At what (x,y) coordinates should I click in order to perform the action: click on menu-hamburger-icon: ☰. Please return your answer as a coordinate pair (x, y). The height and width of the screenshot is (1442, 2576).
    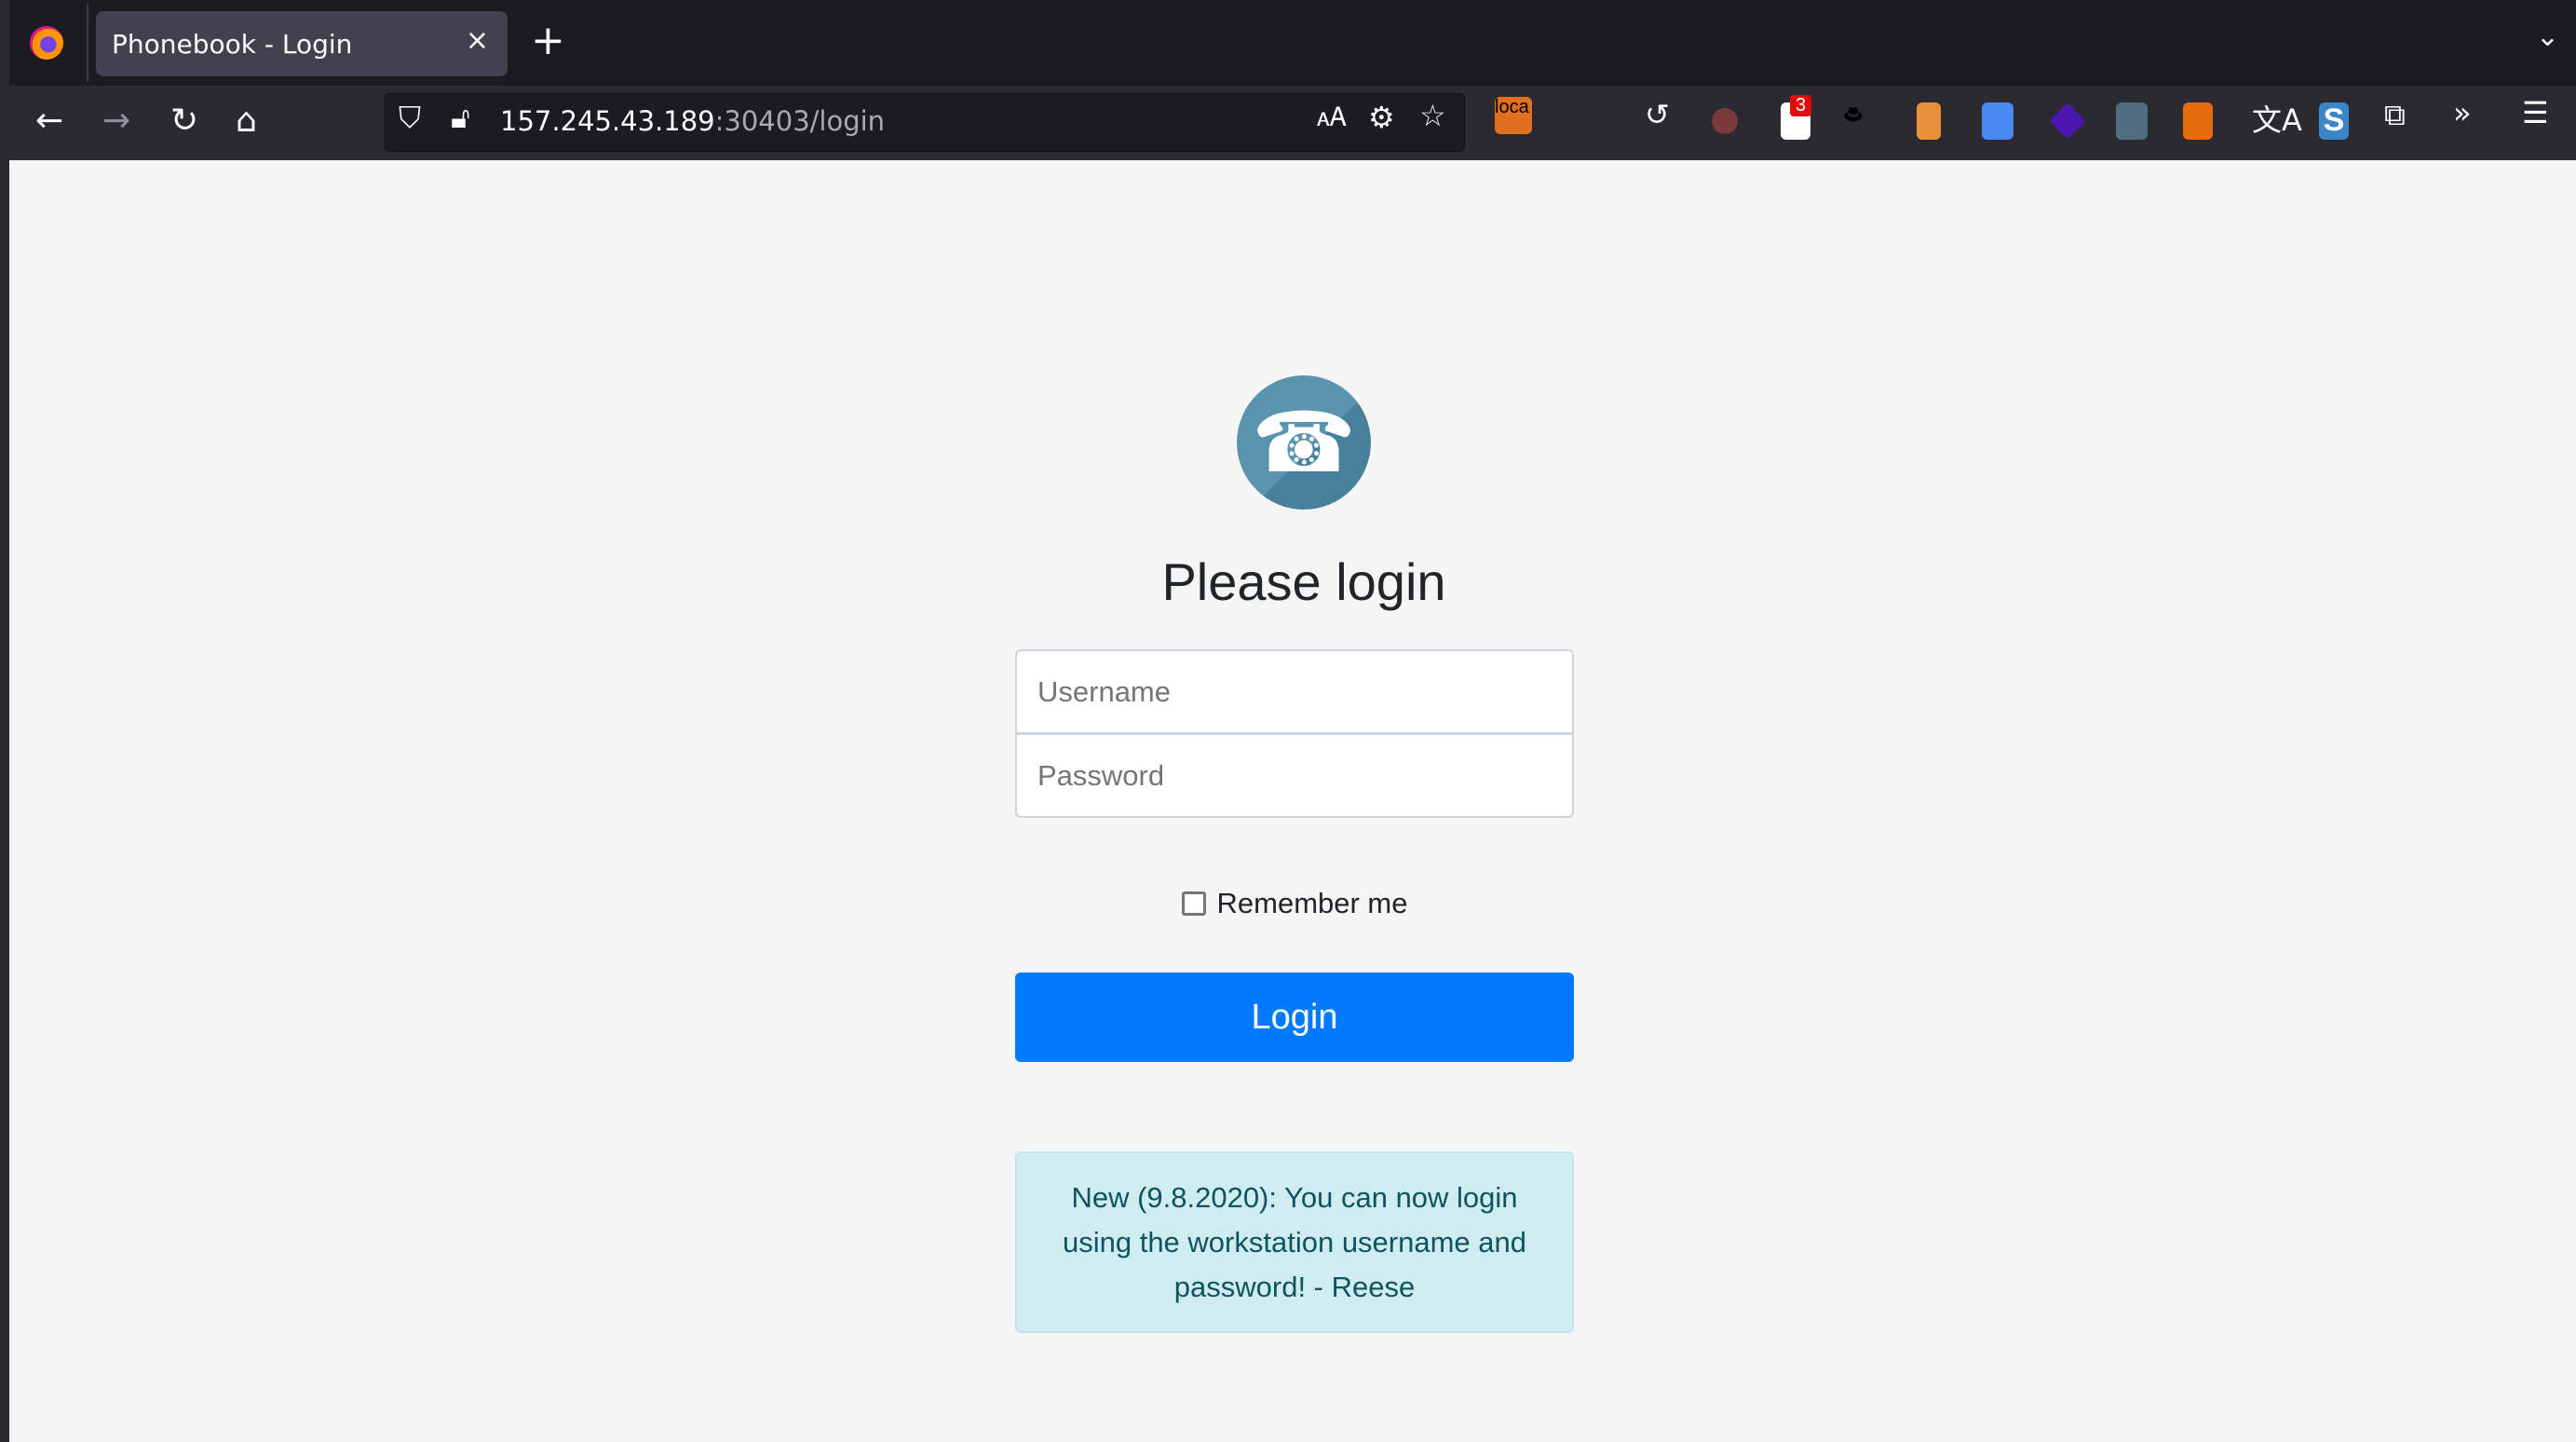
    Looking at the image, I should click on (2535, 112).